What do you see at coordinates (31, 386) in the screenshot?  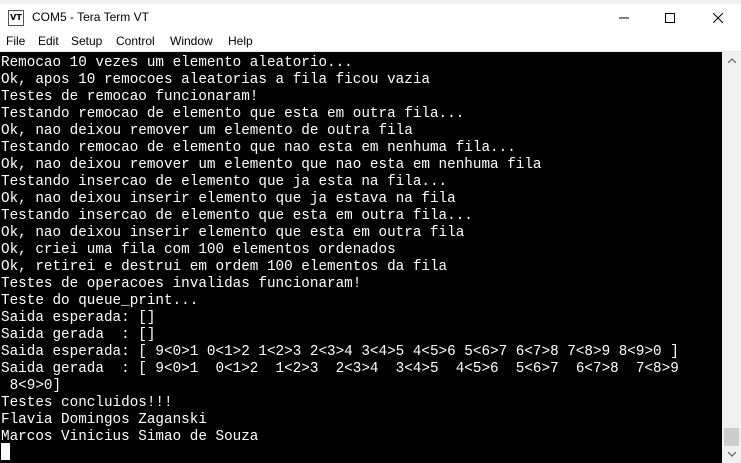 I see `terminal-line: 8<9>0]` at bounding box center [31, 386].